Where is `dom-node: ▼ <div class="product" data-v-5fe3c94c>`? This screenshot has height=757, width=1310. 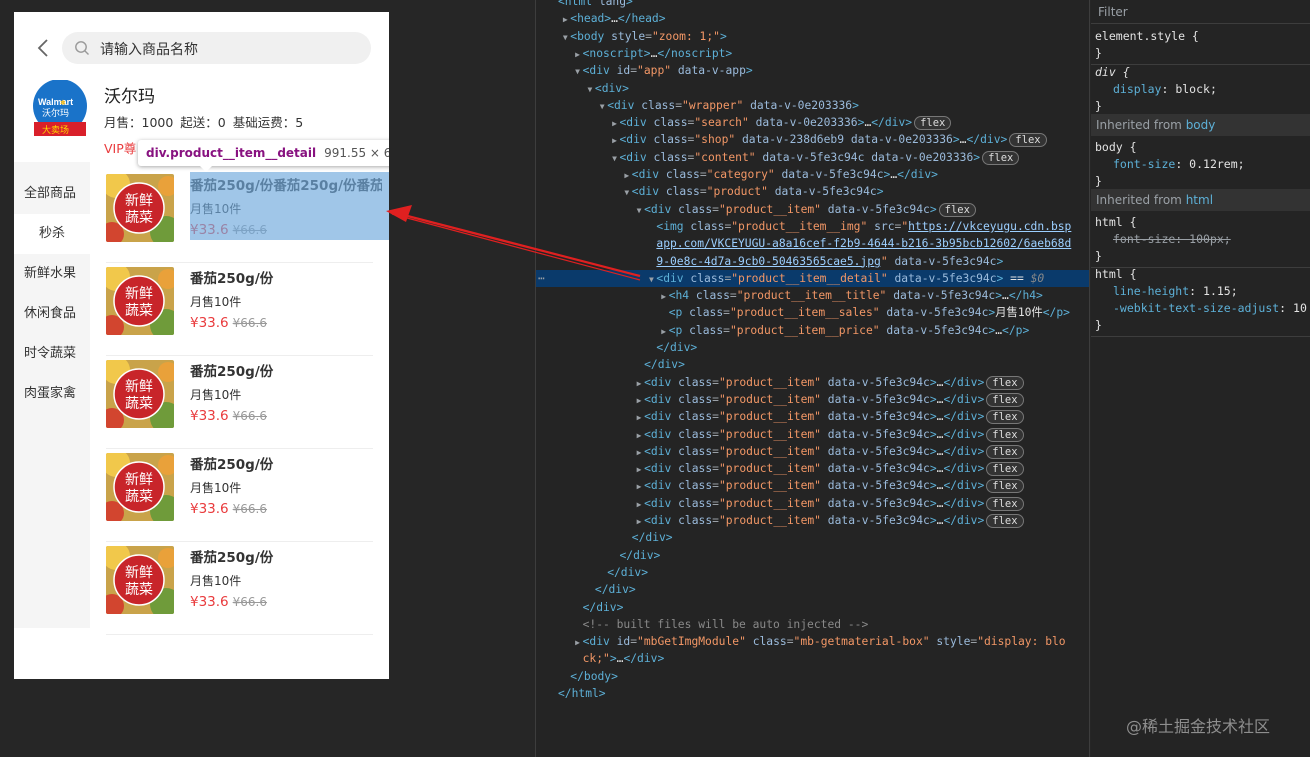 dom-node: ▼ <div class="product" data-v-5fe3c94c> is located at coordinates (812, 191).